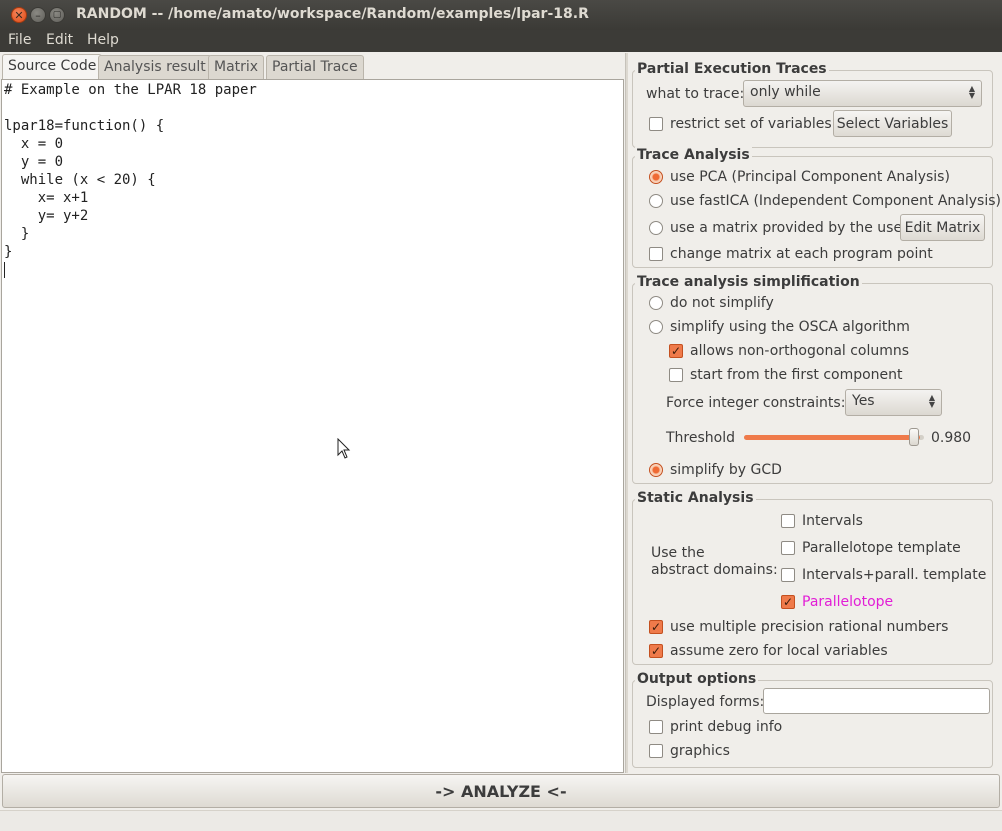 The width and height of the screenshot is (1002, 831). Describe the element at coordinates (236, 67) in the screenshot. I see `tab-matrix: Matrix` at that location.